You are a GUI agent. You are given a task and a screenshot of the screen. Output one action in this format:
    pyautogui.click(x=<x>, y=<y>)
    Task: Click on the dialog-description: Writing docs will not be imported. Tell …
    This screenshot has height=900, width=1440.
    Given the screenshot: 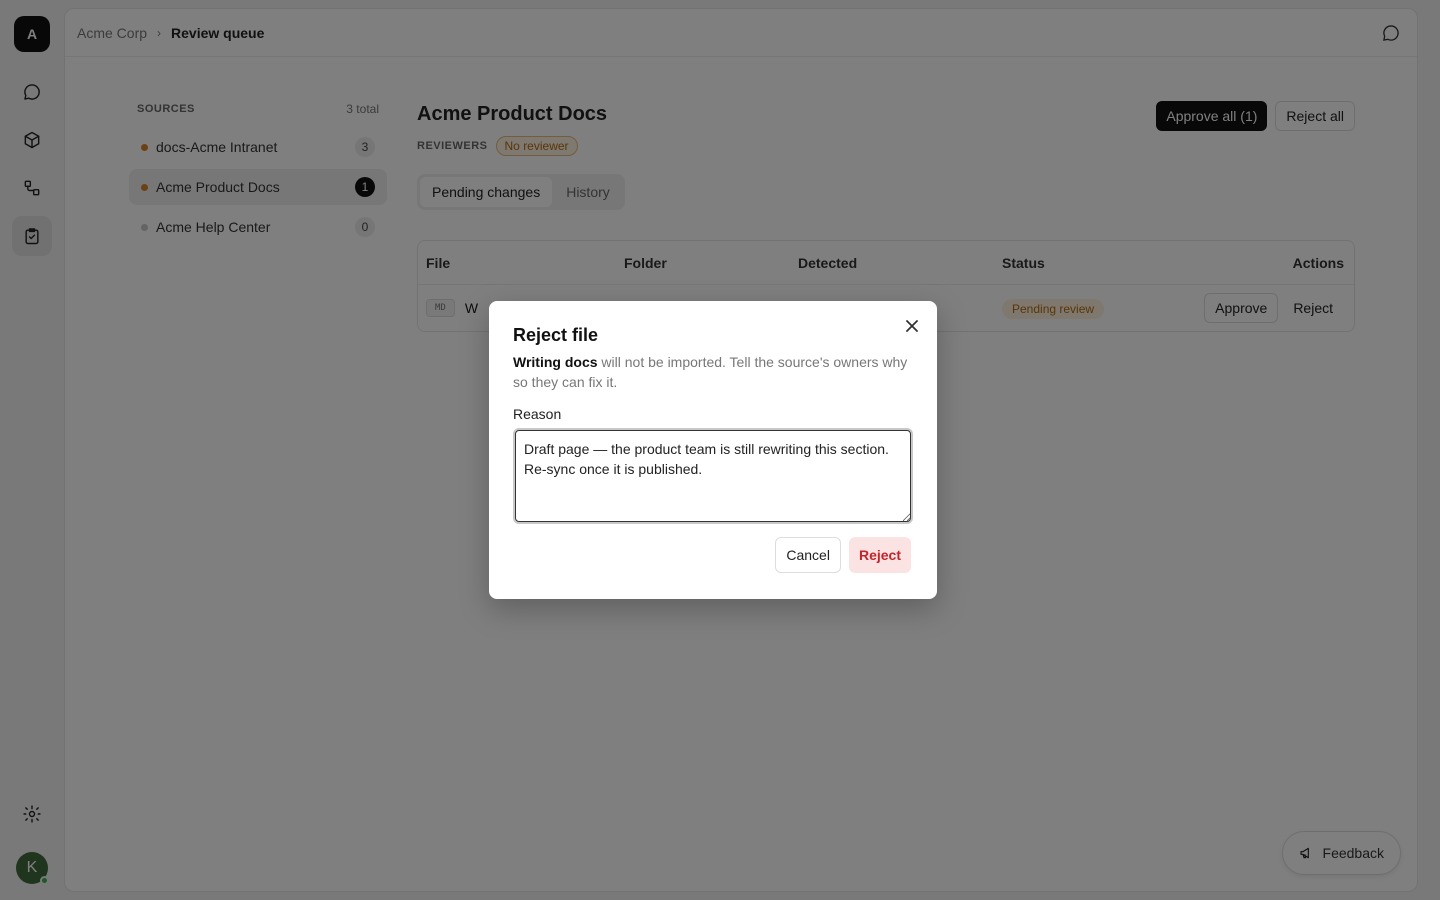 What is the action you would take?
    pyautogui.click(x=713, y=372)
    